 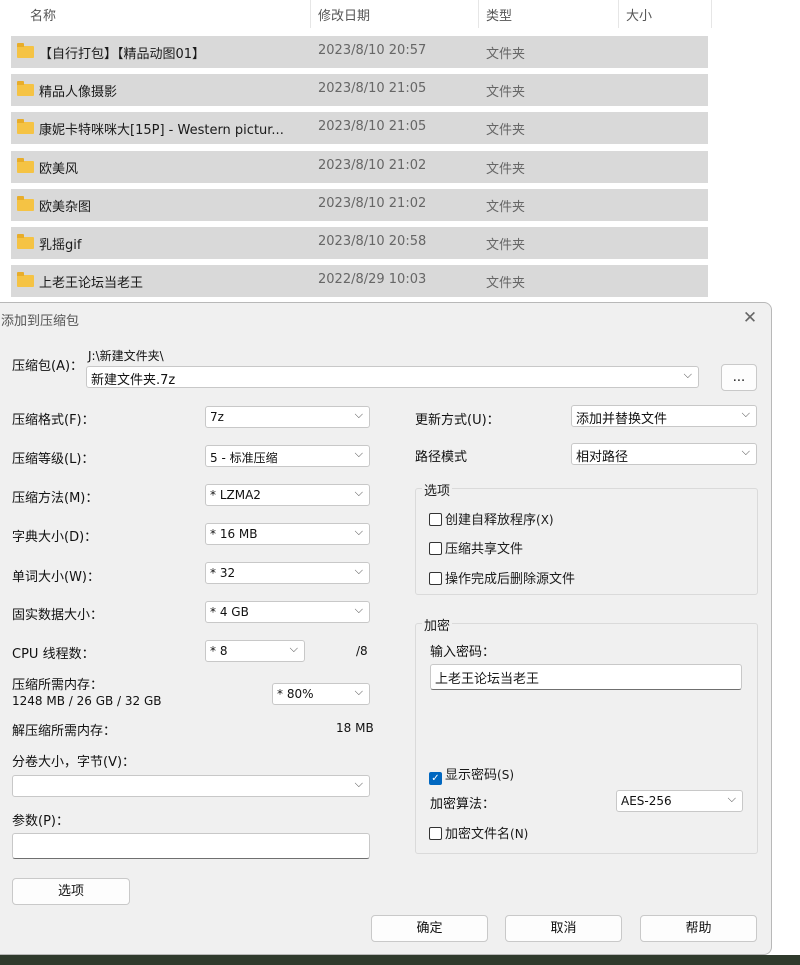 What do you see at coordinates (359, 90) in the screenshot?
I see `file-row: 精品人像摄影 2023/8/10 21:05 文件夹` at bounding box center [359, 90].